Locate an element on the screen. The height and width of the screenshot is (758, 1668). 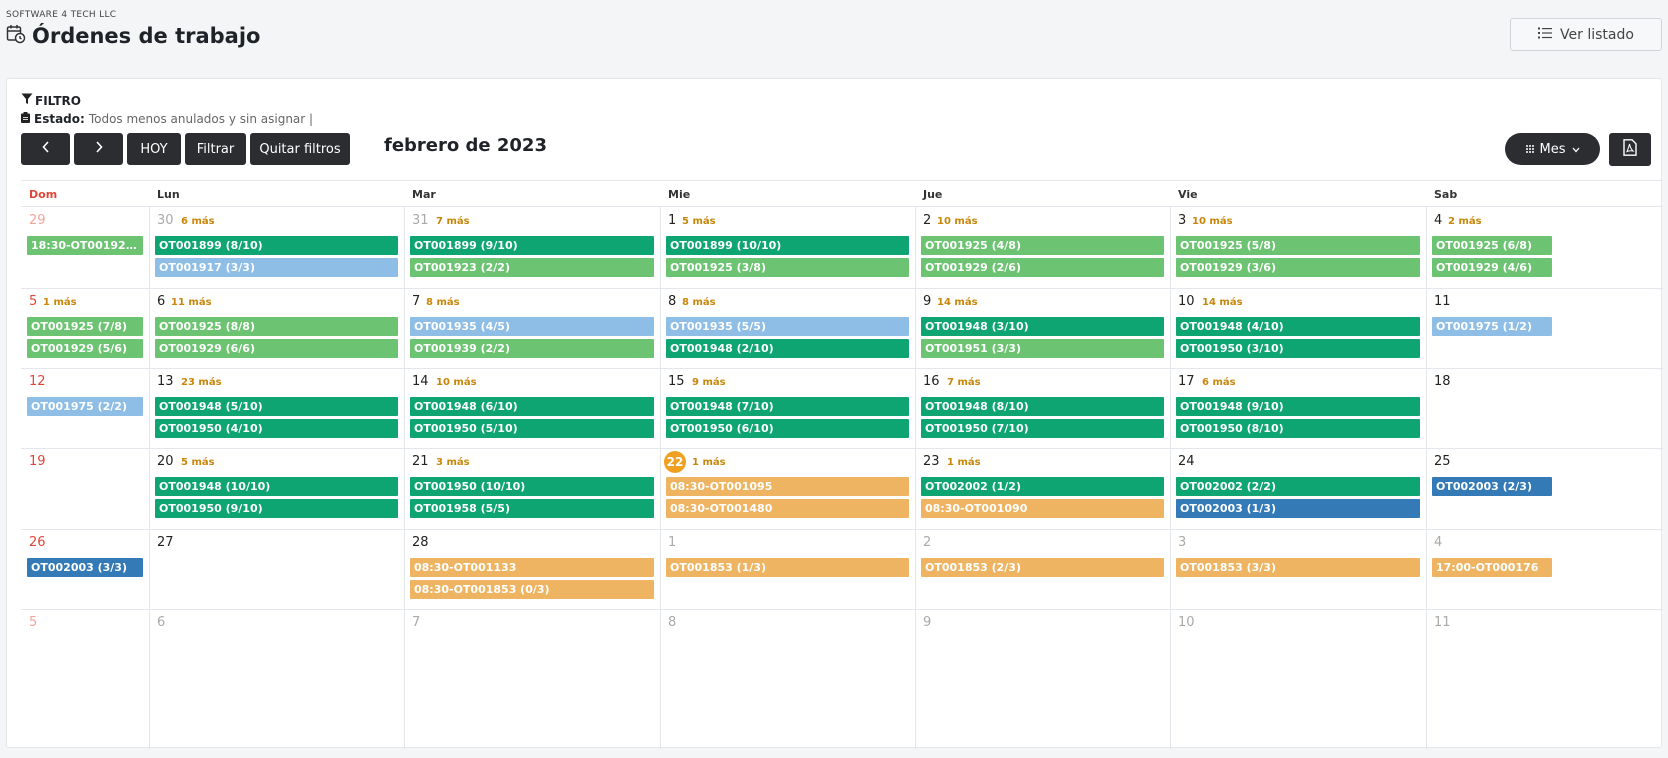
calendar-event: 08:30-OT001095 is located at coordinates (787, 486).